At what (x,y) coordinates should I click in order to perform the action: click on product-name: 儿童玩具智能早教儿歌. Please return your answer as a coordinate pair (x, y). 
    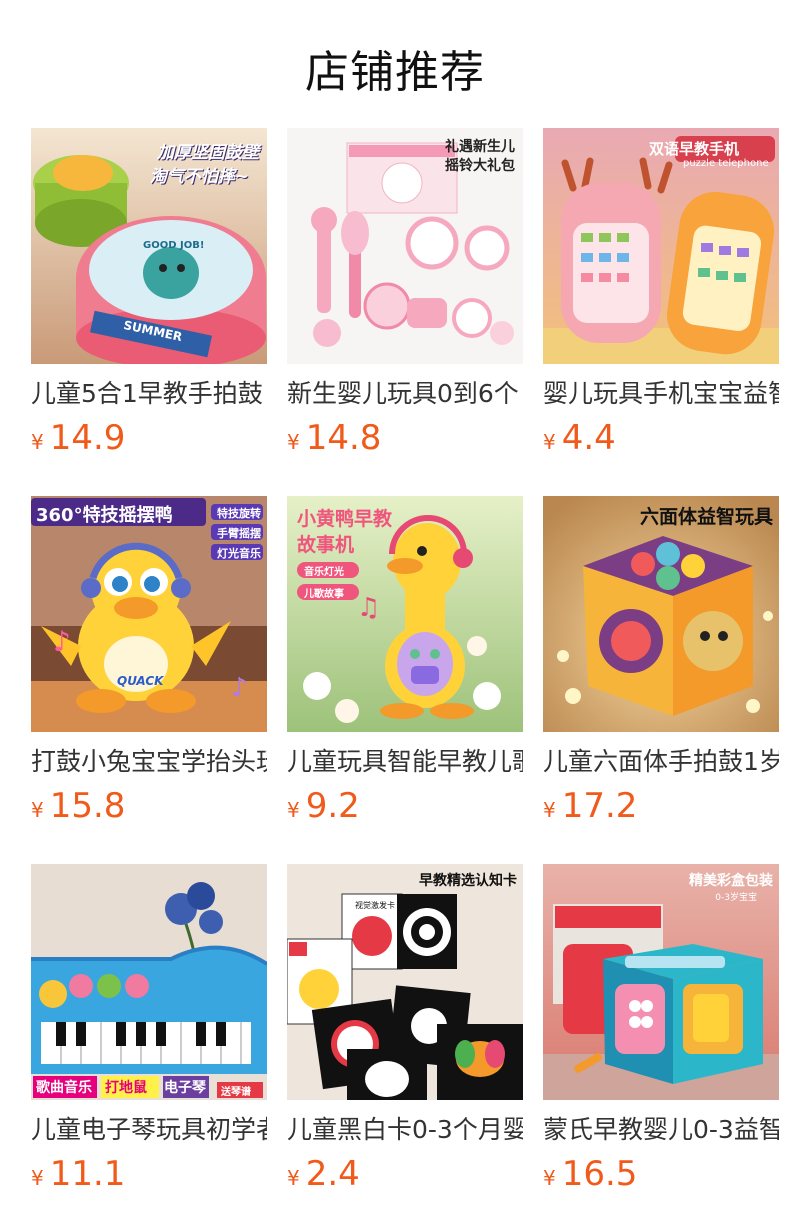
    Looking at the image, I should click on (405, 762).